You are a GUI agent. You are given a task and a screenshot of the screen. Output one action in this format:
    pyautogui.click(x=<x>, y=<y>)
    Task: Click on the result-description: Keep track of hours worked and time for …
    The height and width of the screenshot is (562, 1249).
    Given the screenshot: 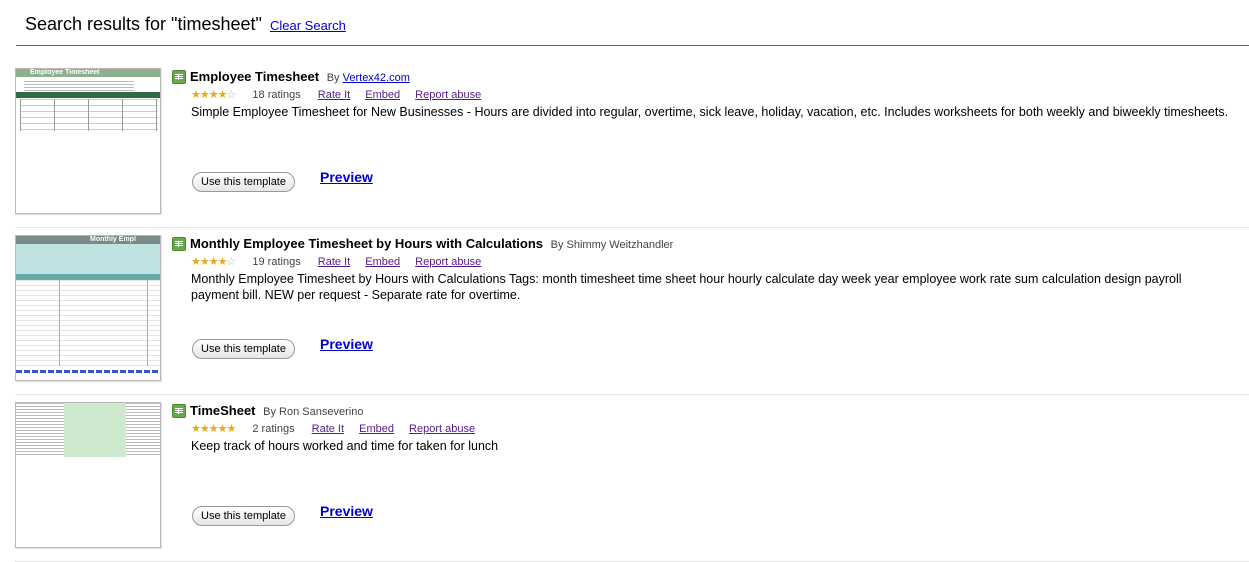 What is the action you would take?
    pyautogui.click(x=345, y=446)
    